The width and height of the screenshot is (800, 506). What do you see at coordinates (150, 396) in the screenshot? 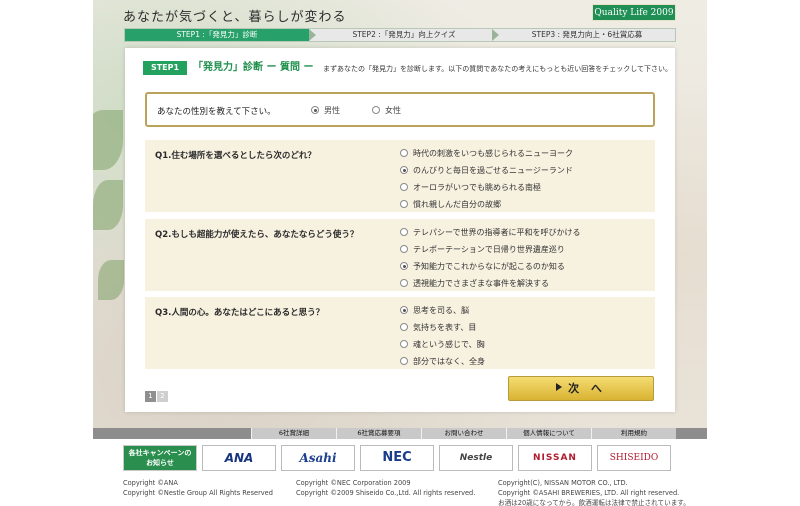
I see `page-1: 1` at bounding box center [150, 396].